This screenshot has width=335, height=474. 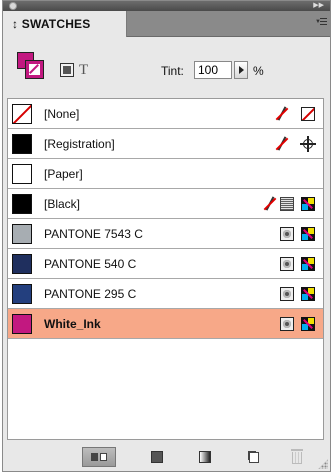 I want to click on tab-swatches-label: ↕ SWATCHES, so click(x=51, y=24).